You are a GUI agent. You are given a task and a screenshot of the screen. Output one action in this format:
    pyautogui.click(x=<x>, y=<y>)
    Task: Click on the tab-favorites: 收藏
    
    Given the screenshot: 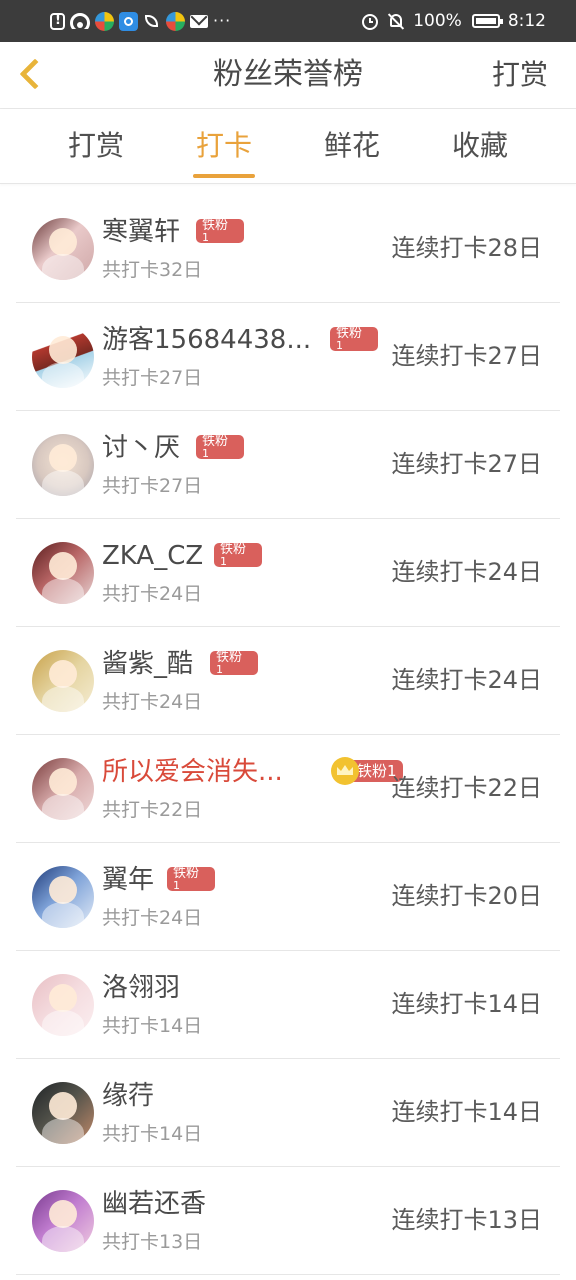 What is the action you would take?
    pyautogui.click(x=480, y=146)
    